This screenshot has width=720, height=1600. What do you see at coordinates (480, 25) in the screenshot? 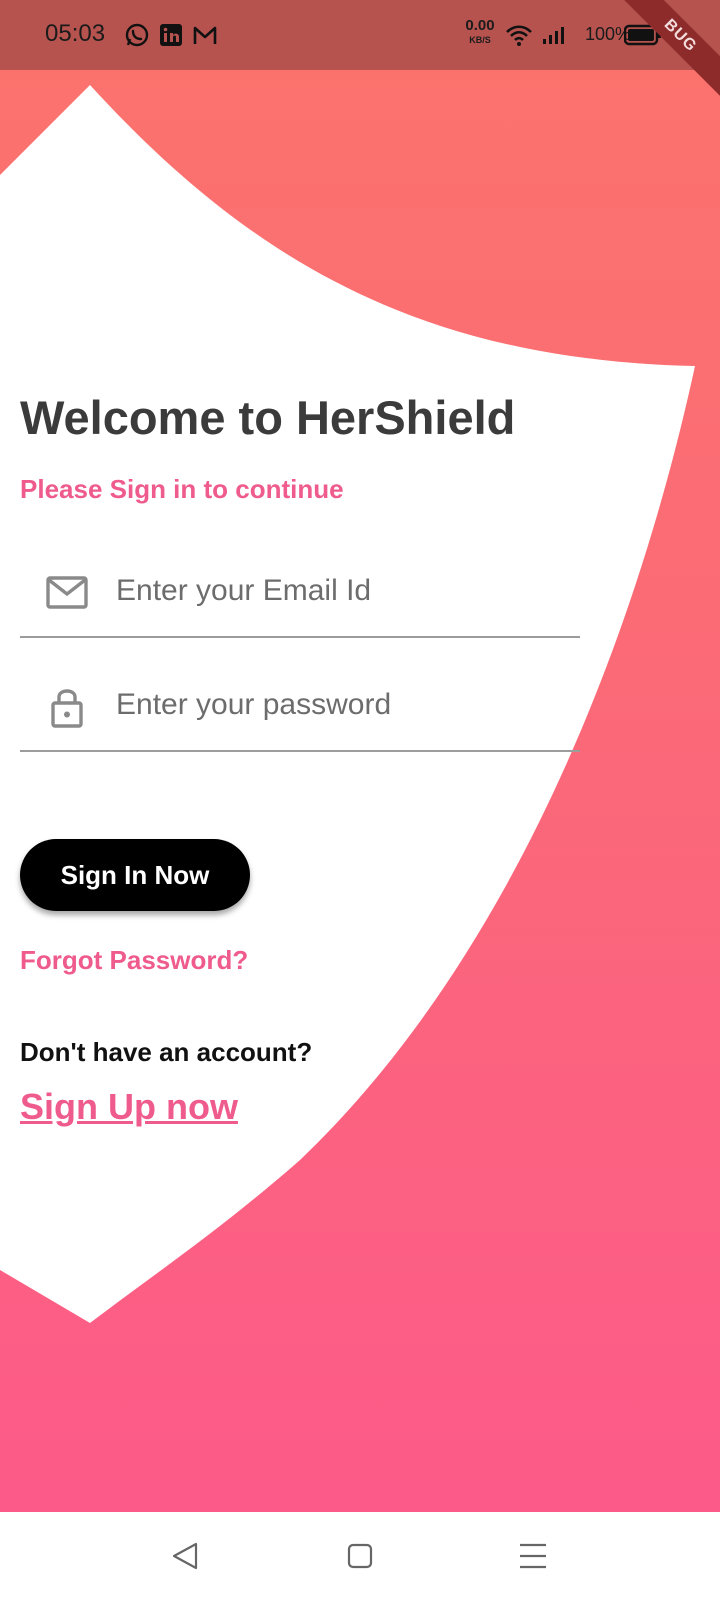
I see `network-speed-value: 0.00` at bounding box center [480, 25].